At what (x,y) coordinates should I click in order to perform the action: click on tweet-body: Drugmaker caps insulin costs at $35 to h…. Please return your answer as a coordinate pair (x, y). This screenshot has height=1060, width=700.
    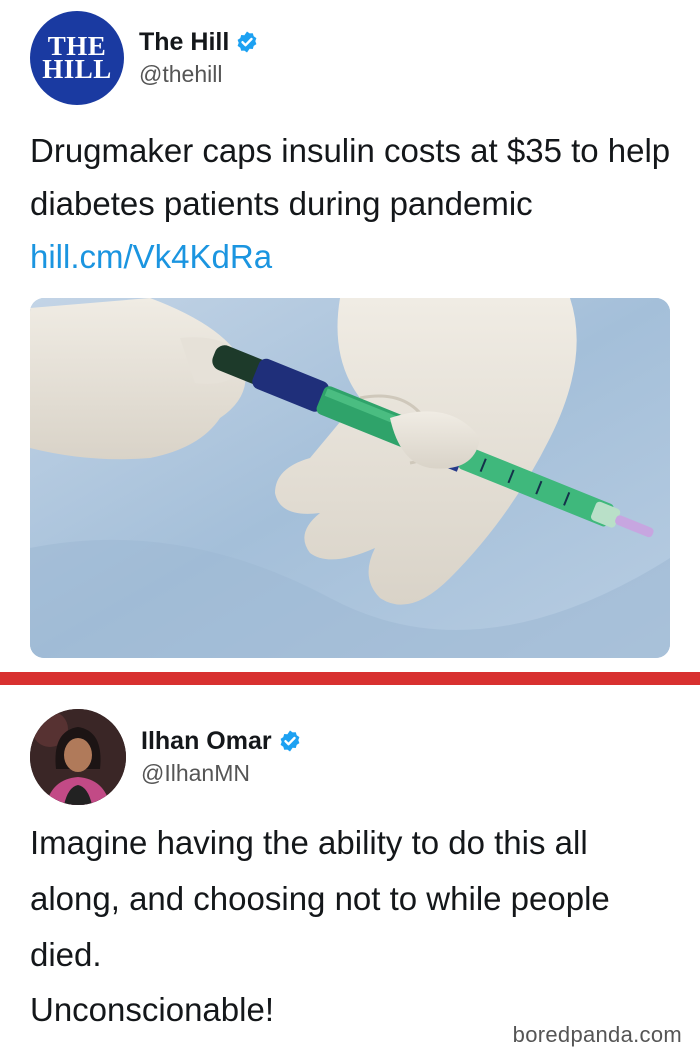
    Looking at the image, I should click on (350, 177).